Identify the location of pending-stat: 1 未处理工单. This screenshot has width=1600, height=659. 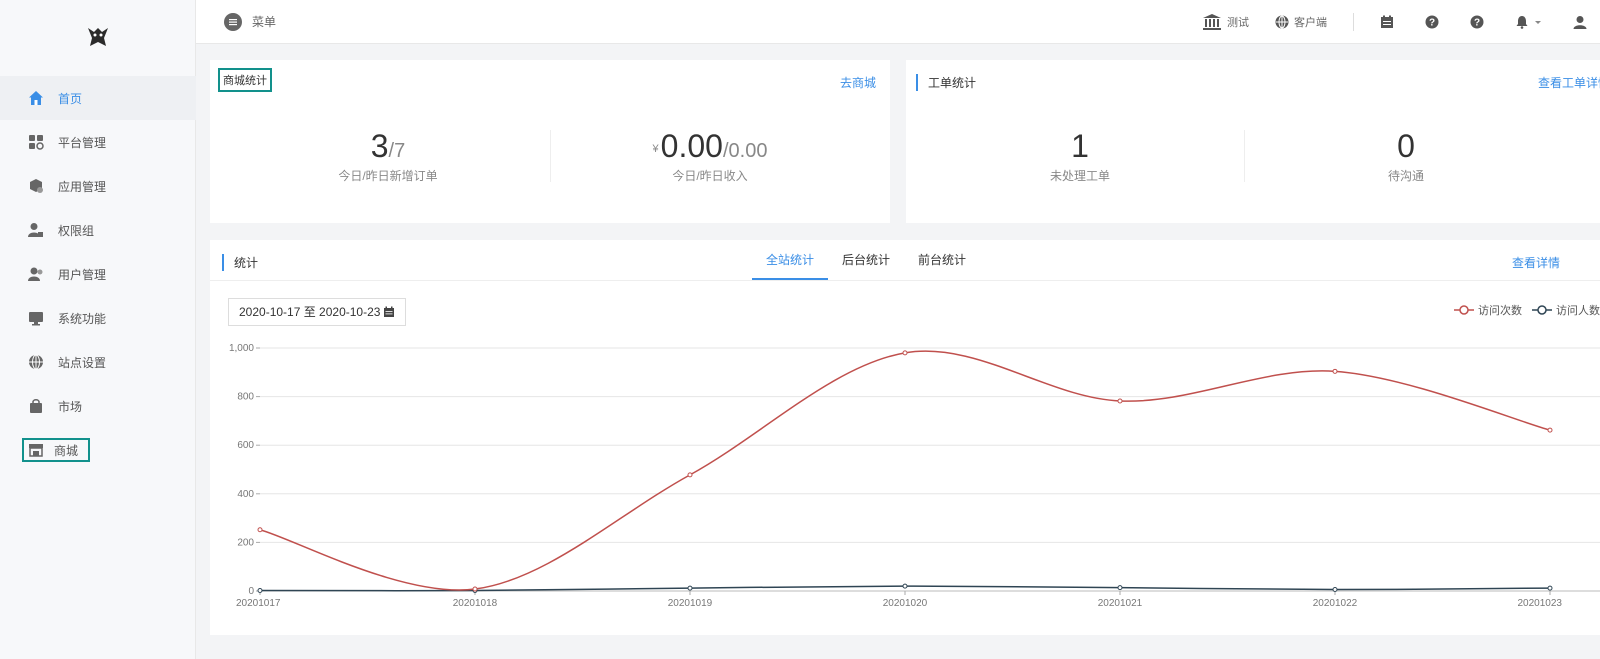
(1080, 156).